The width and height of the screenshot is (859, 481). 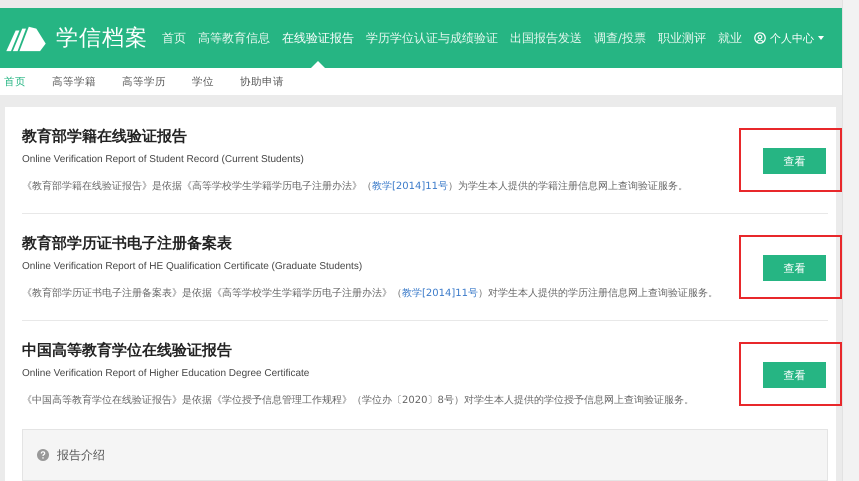 What do you see at coordinates (105, 136) in the screenshot?
I see `report-title: 教育部学籍在线验证报告` at bounding box center [105, 136].